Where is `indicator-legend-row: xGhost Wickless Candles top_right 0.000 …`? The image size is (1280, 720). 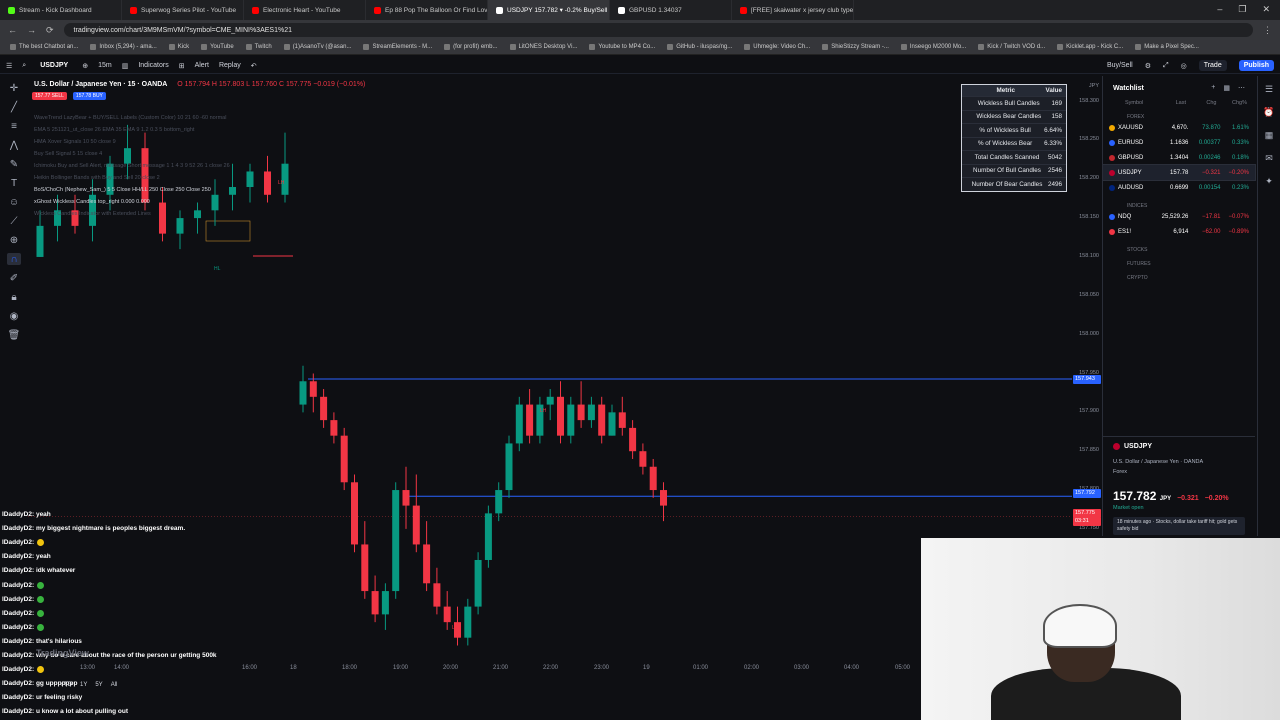
indicator-legend-row: xGhost Wickless Candles top_right 0.000 … is located at coordinates (132, 202).